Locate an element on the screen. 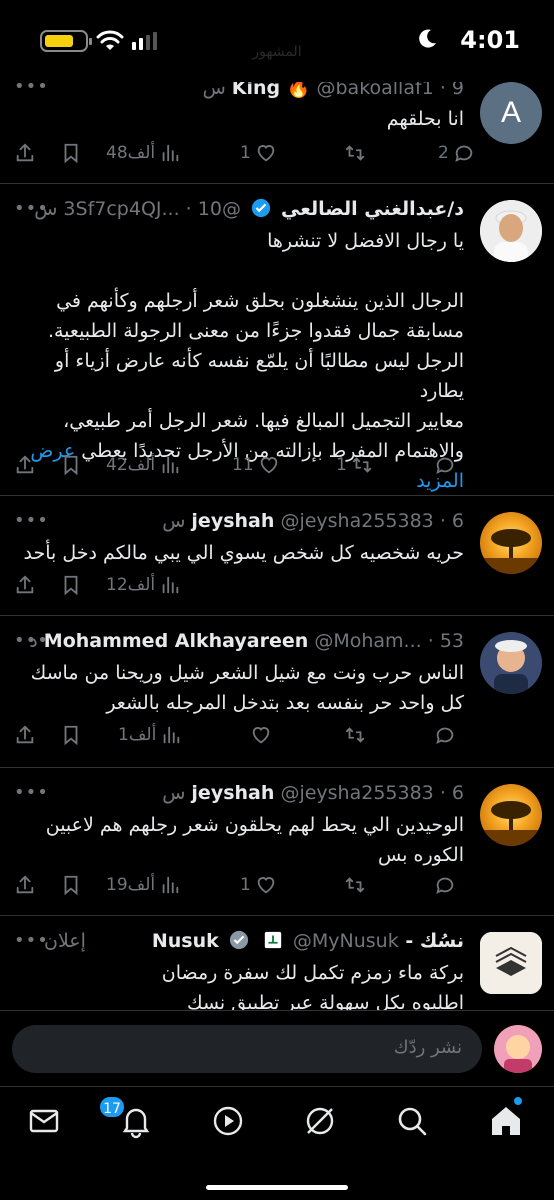  tweet-actions: 12ألف is located at coordinates (239, 585).